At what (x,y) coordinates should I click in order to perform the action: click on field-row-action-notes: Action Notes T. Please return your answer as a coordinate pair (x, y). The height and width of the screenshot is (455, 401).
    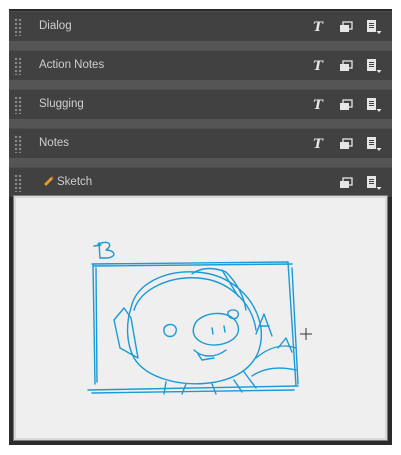
    Looking at the image, I should click on (200, 65).